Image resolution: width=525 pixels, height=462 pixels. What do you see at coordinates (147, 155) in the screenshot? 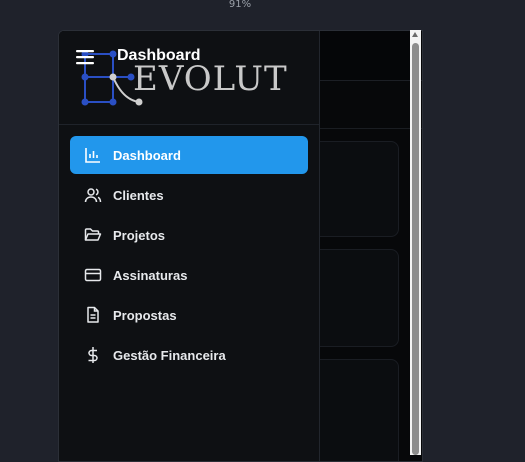
I see `sidebar-item-label: Dashboard` at bounding box center [147, 155].